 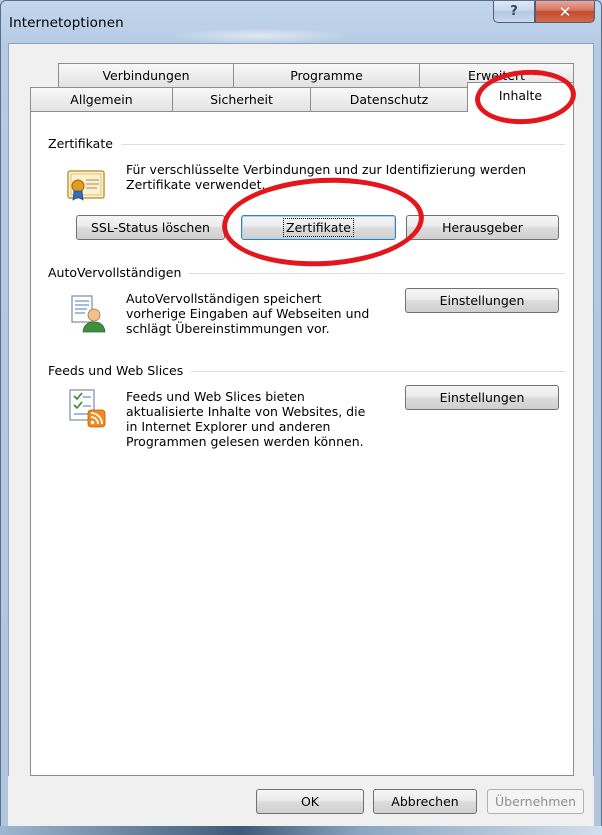 I want to click on description-line: AutoVervollständigen speichert, so click(x=224, y=298).